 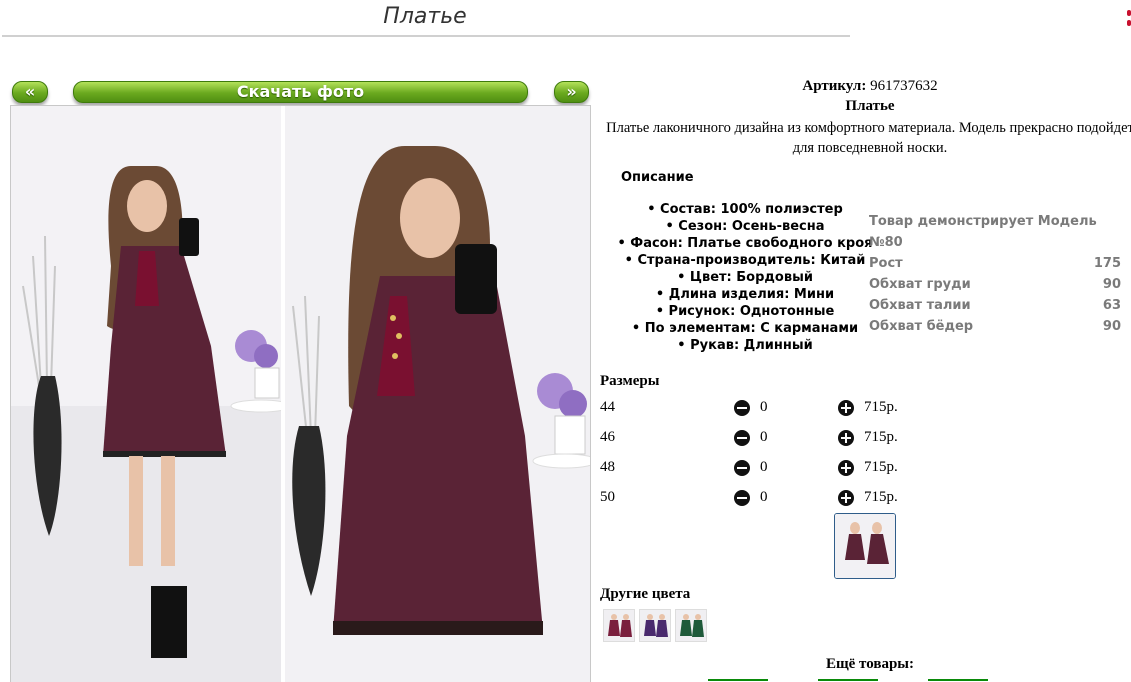 What do you see at coordinates (300, 92) in the screenshot?
I see `download-photo-button: Скачать фото` at bounding box center [300, 92].